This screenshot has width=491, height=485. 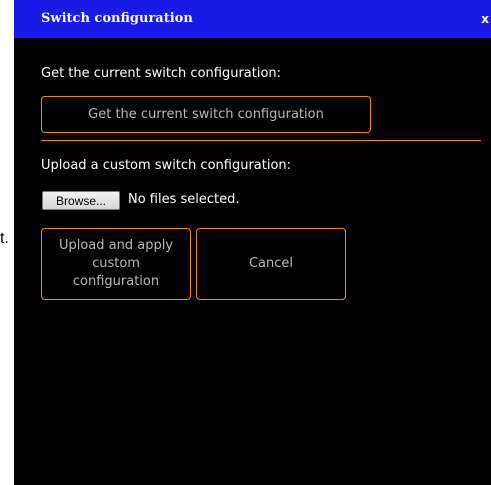 What do you see at coordinates (261, 140) in the screenshot?
I see `section-divider` at bounding box center [261, 140].